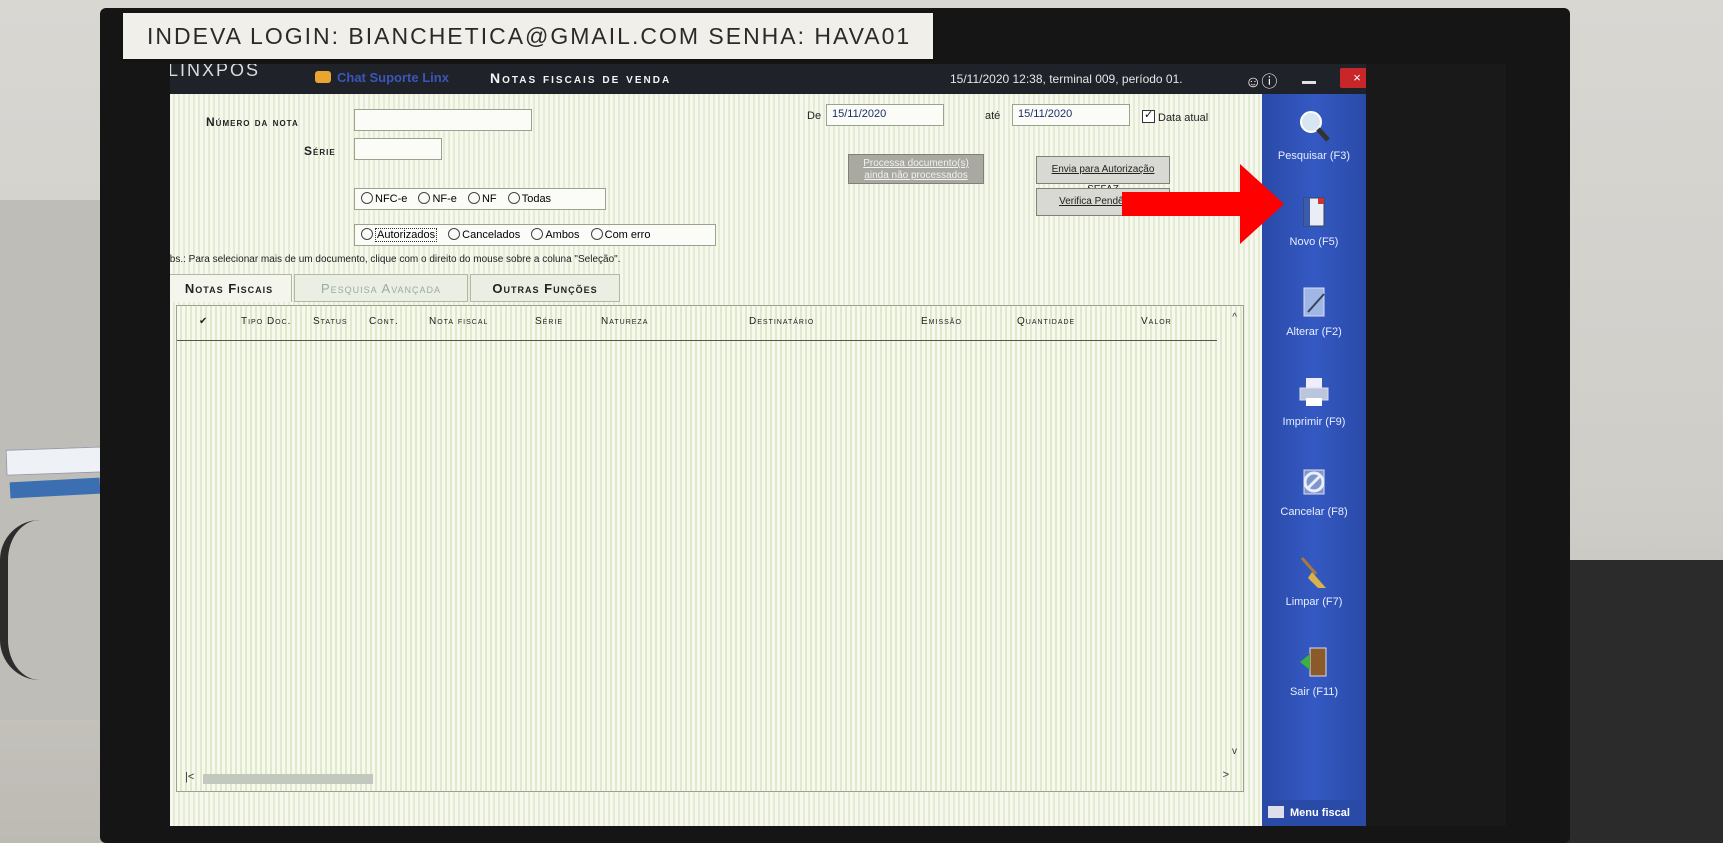 The image size is (1723, 843). Describe the element at coordinates (1314, 422) in the screenshot. I see `imprimir-label: Imprimir (F9)` at that location.